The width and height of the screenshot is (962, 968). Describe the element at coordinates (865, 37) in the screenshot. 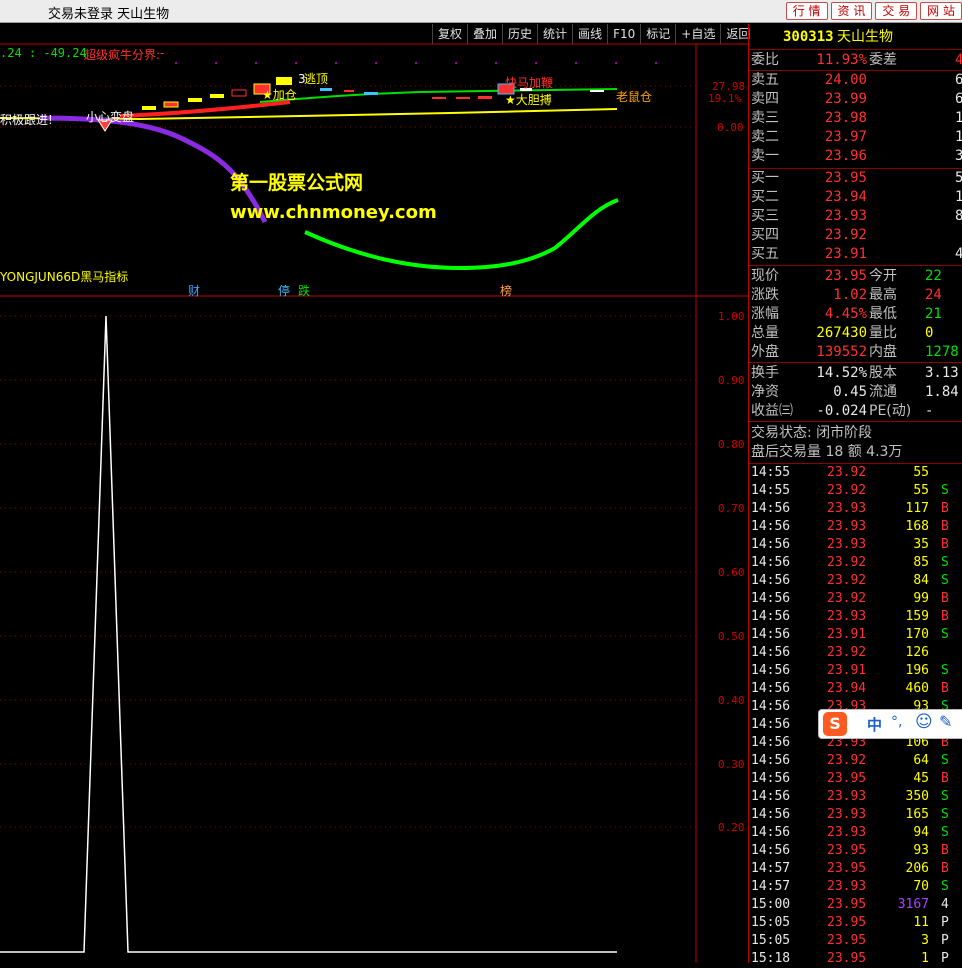

I see `stock-name: 天山生物` at that location.